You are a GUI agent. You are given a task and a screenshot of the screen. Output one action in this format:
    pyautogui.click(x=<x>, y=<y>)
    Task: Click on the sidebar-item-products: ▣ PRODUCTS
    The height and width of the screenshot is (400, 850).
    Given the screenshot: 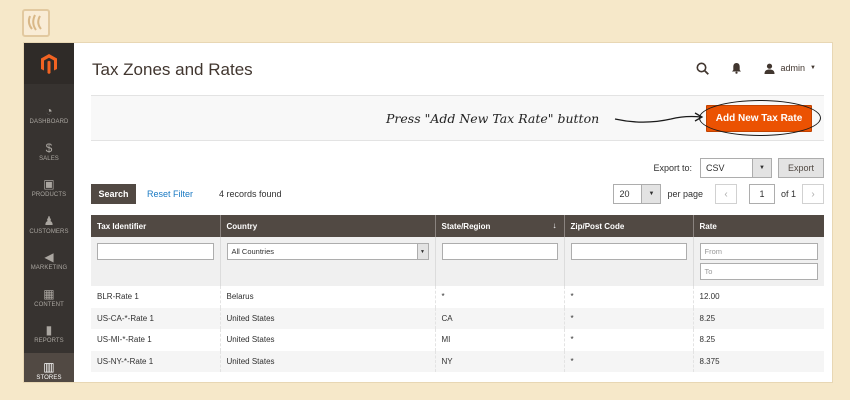 What is the action you would take?
    pyautogui.click(x=49, y=188)
    